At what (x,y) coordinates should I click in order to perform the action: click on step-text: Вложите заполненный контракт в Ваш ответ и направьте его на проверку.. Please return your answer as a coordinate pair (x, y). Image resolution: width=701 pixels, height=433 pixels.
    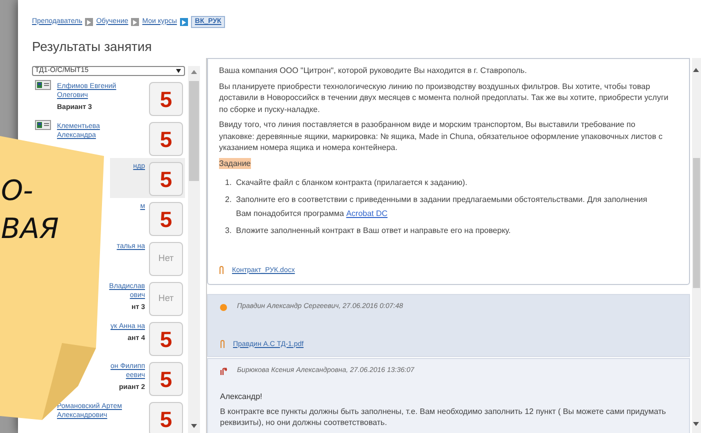
    Looking at the image, I should click on (374, 231).